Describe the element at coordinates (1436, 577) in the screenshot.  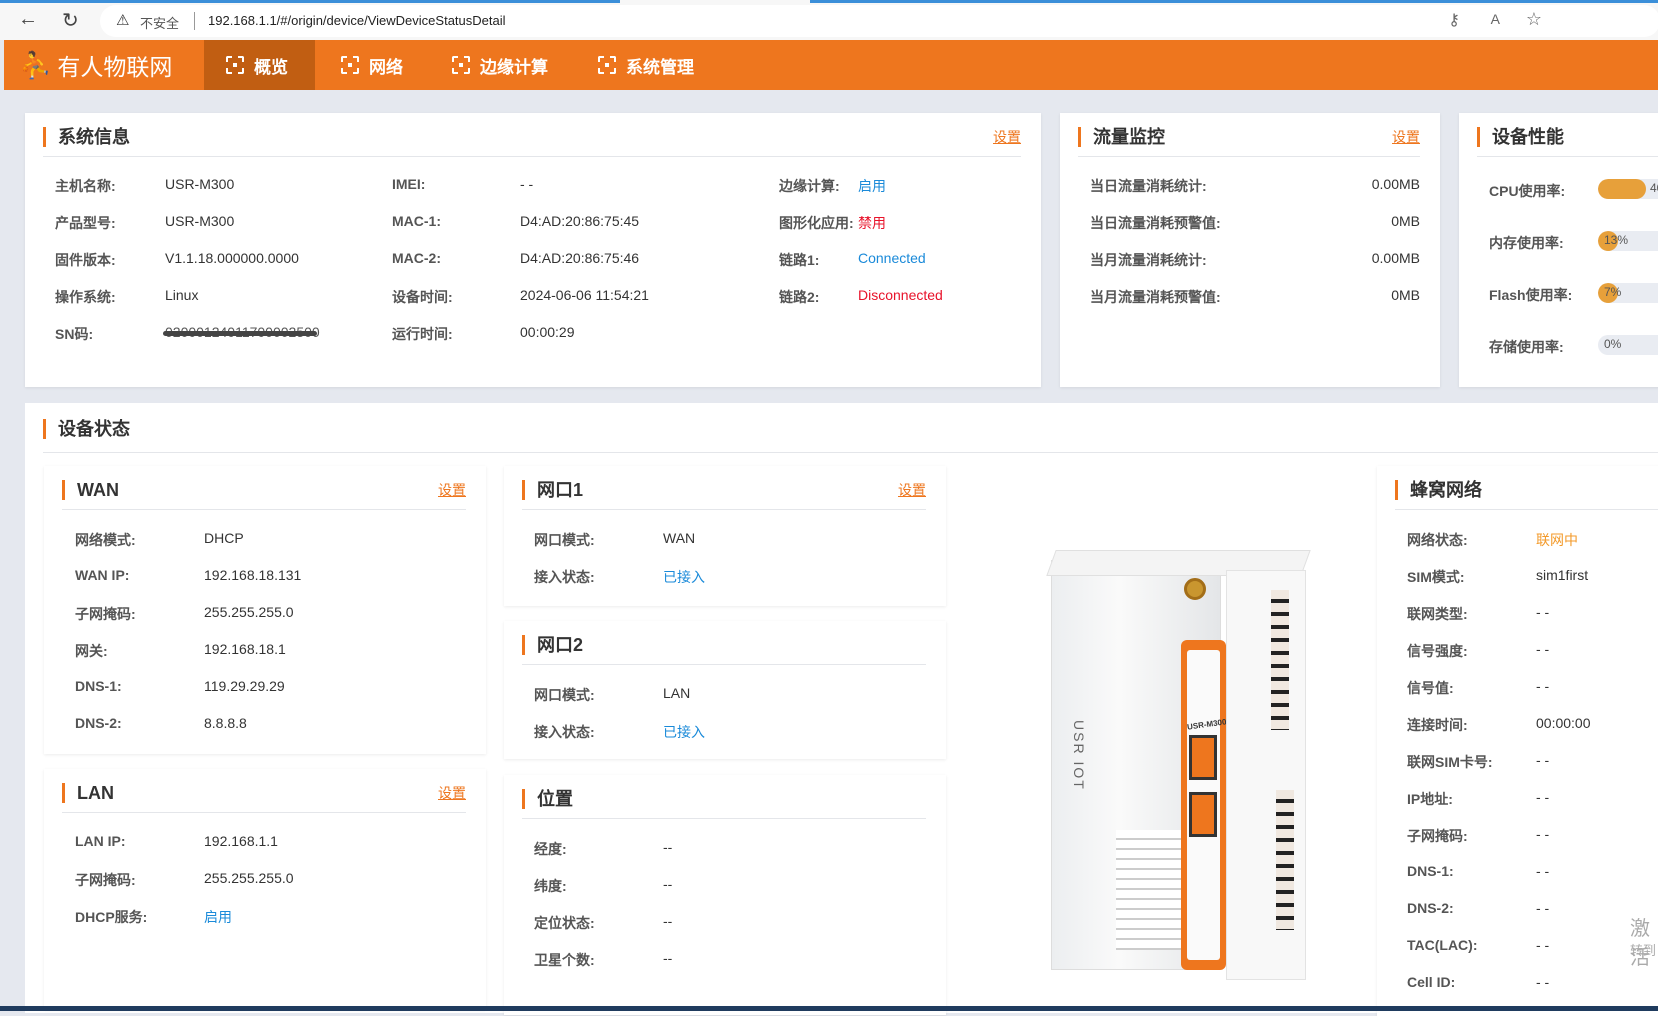
I see `field-label: SIM模式:` at that location.